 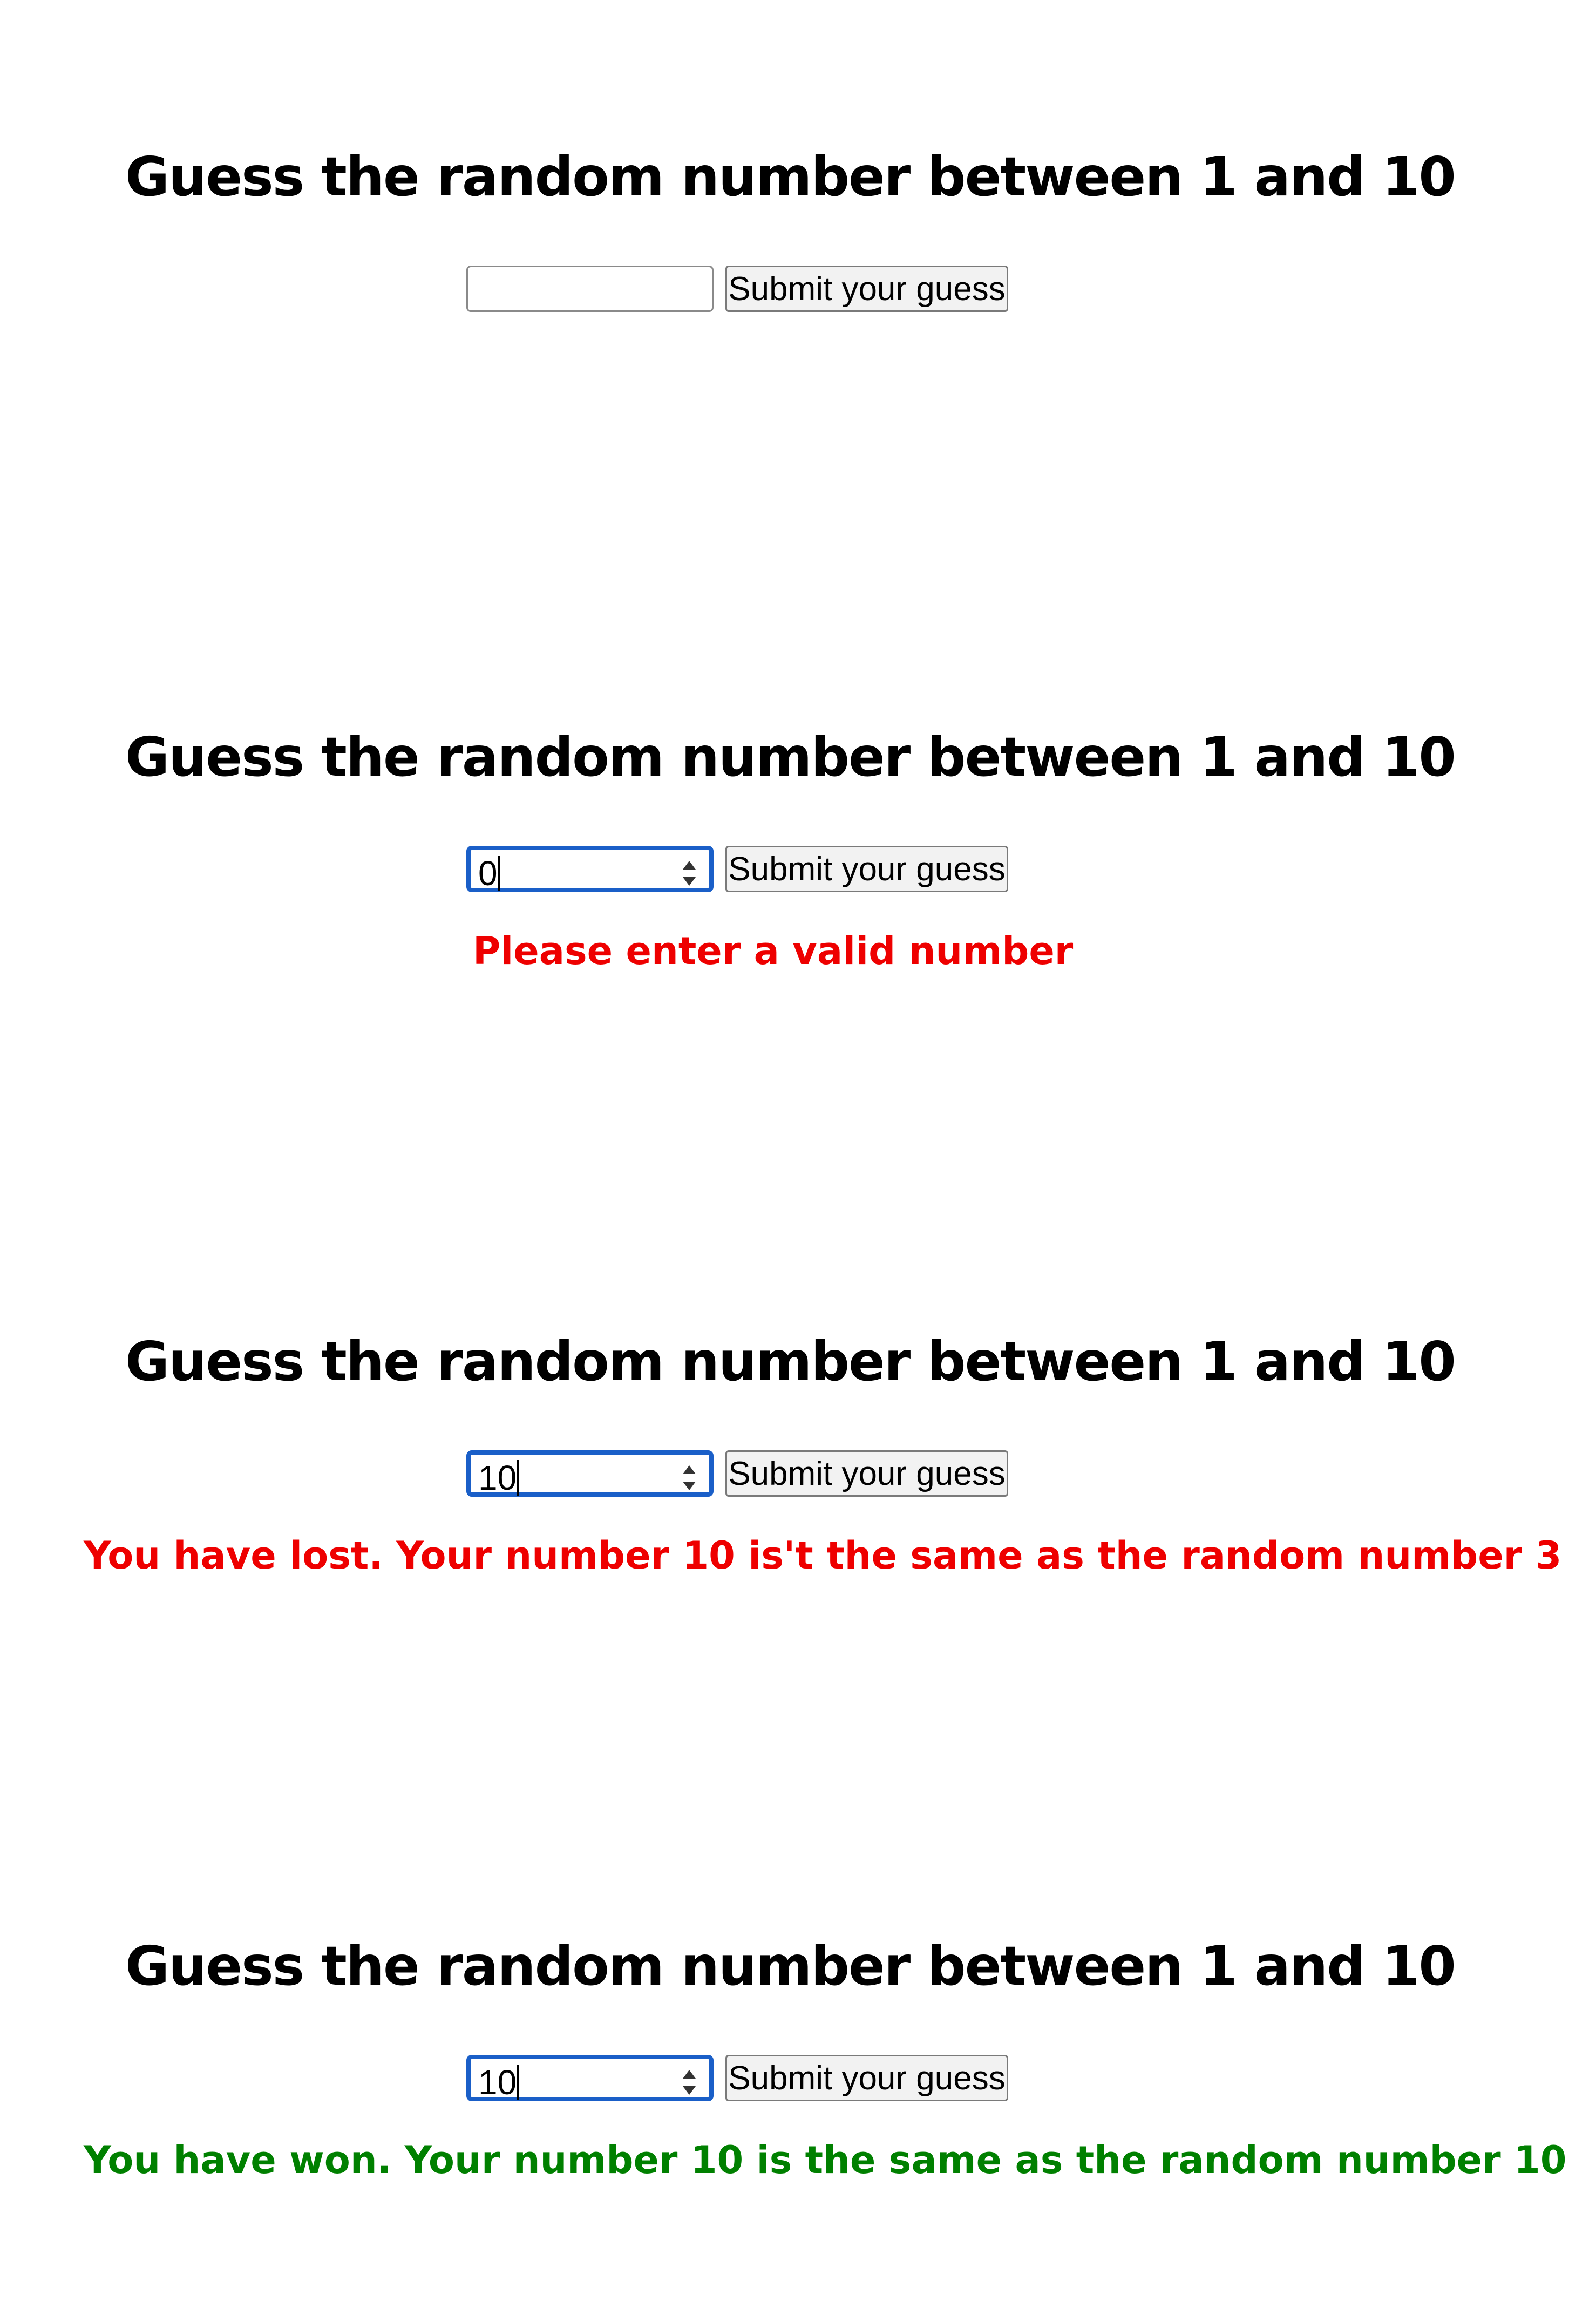 I want to click on input-value: 0, so click(x=489, y=873).